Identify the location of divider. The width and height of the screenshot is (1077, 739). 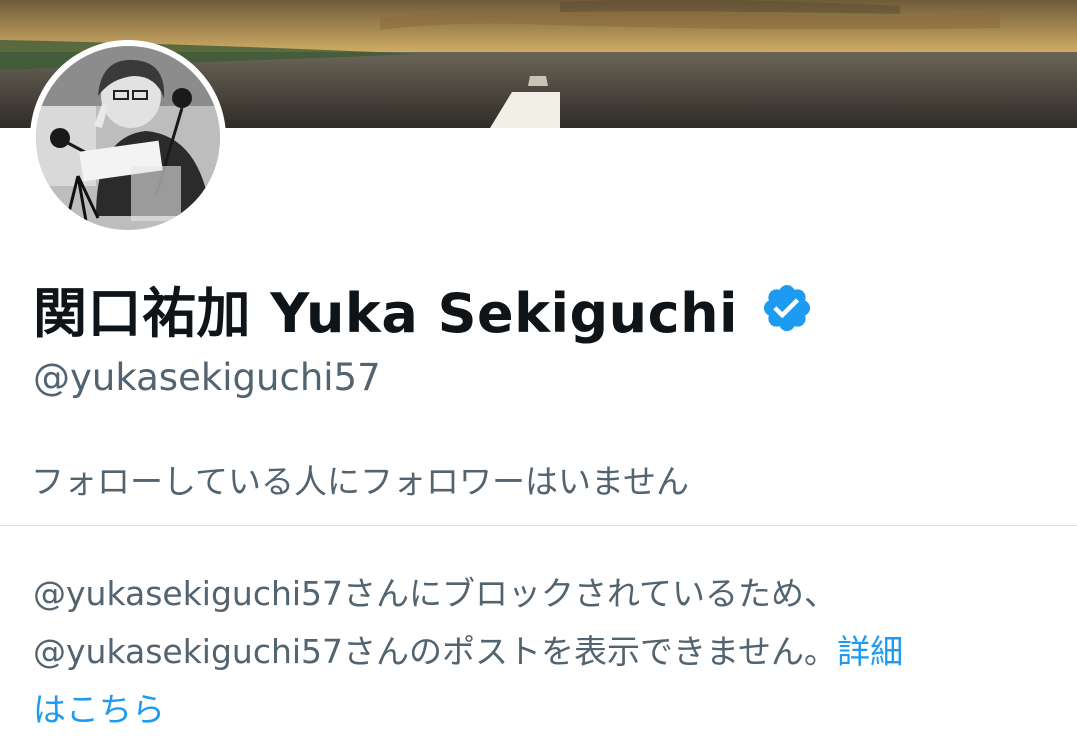
(538, 525).